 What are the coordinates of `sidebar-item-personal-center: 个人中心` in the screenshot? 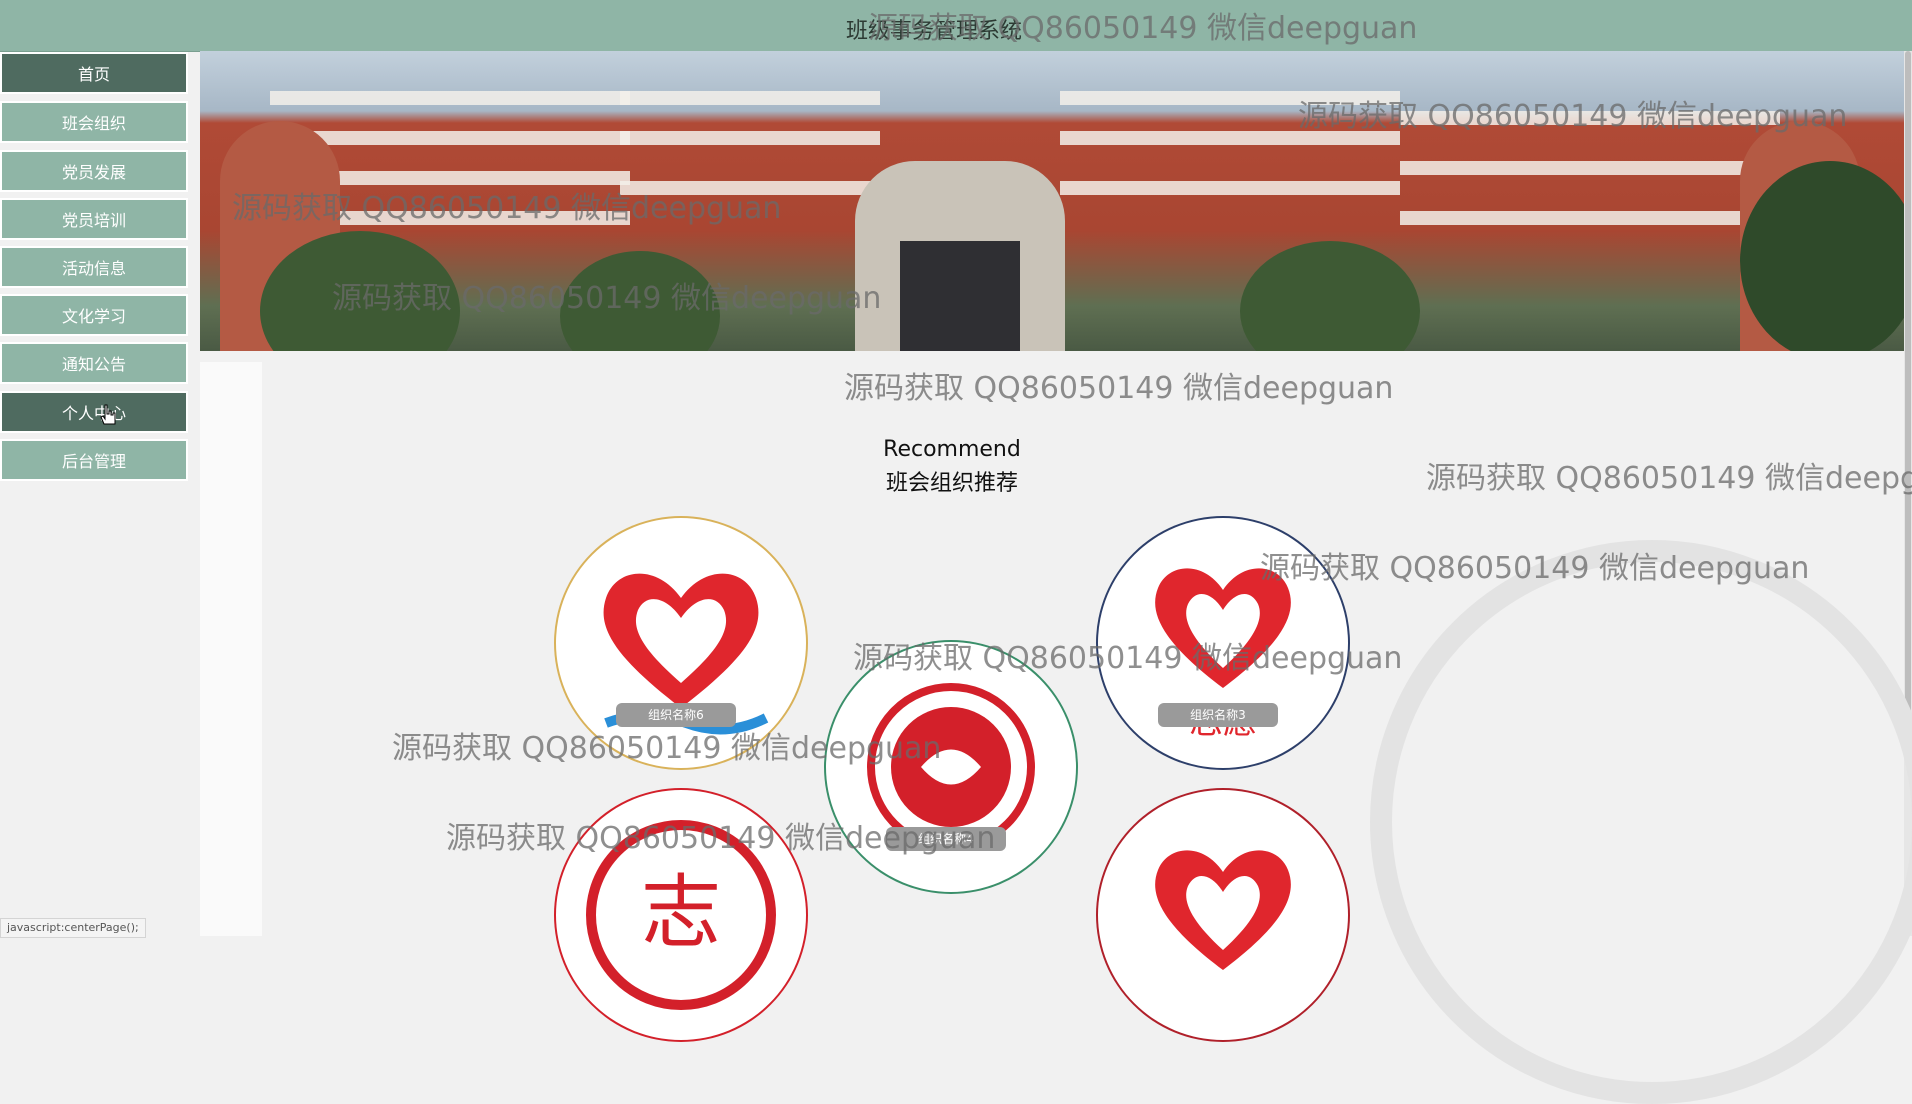 It's located at (94, 412).